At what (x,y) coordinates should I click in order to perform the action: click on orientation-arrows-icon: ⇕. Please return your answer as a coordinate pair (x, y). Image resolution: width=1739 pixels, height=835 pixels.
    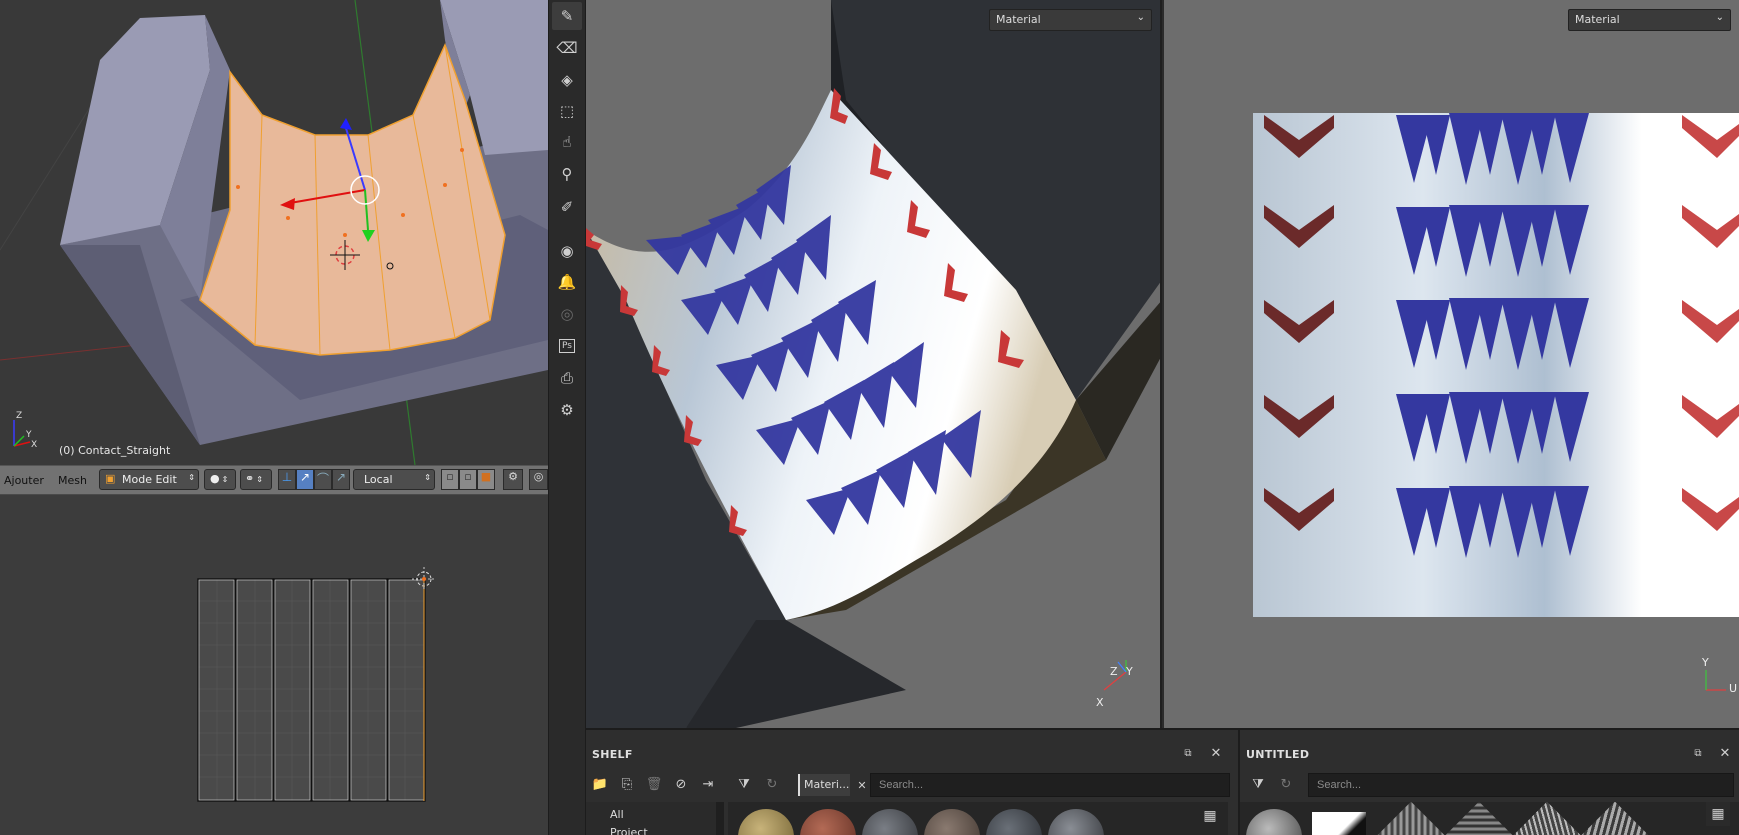
    Looking at the image, I should click on (427, 477).